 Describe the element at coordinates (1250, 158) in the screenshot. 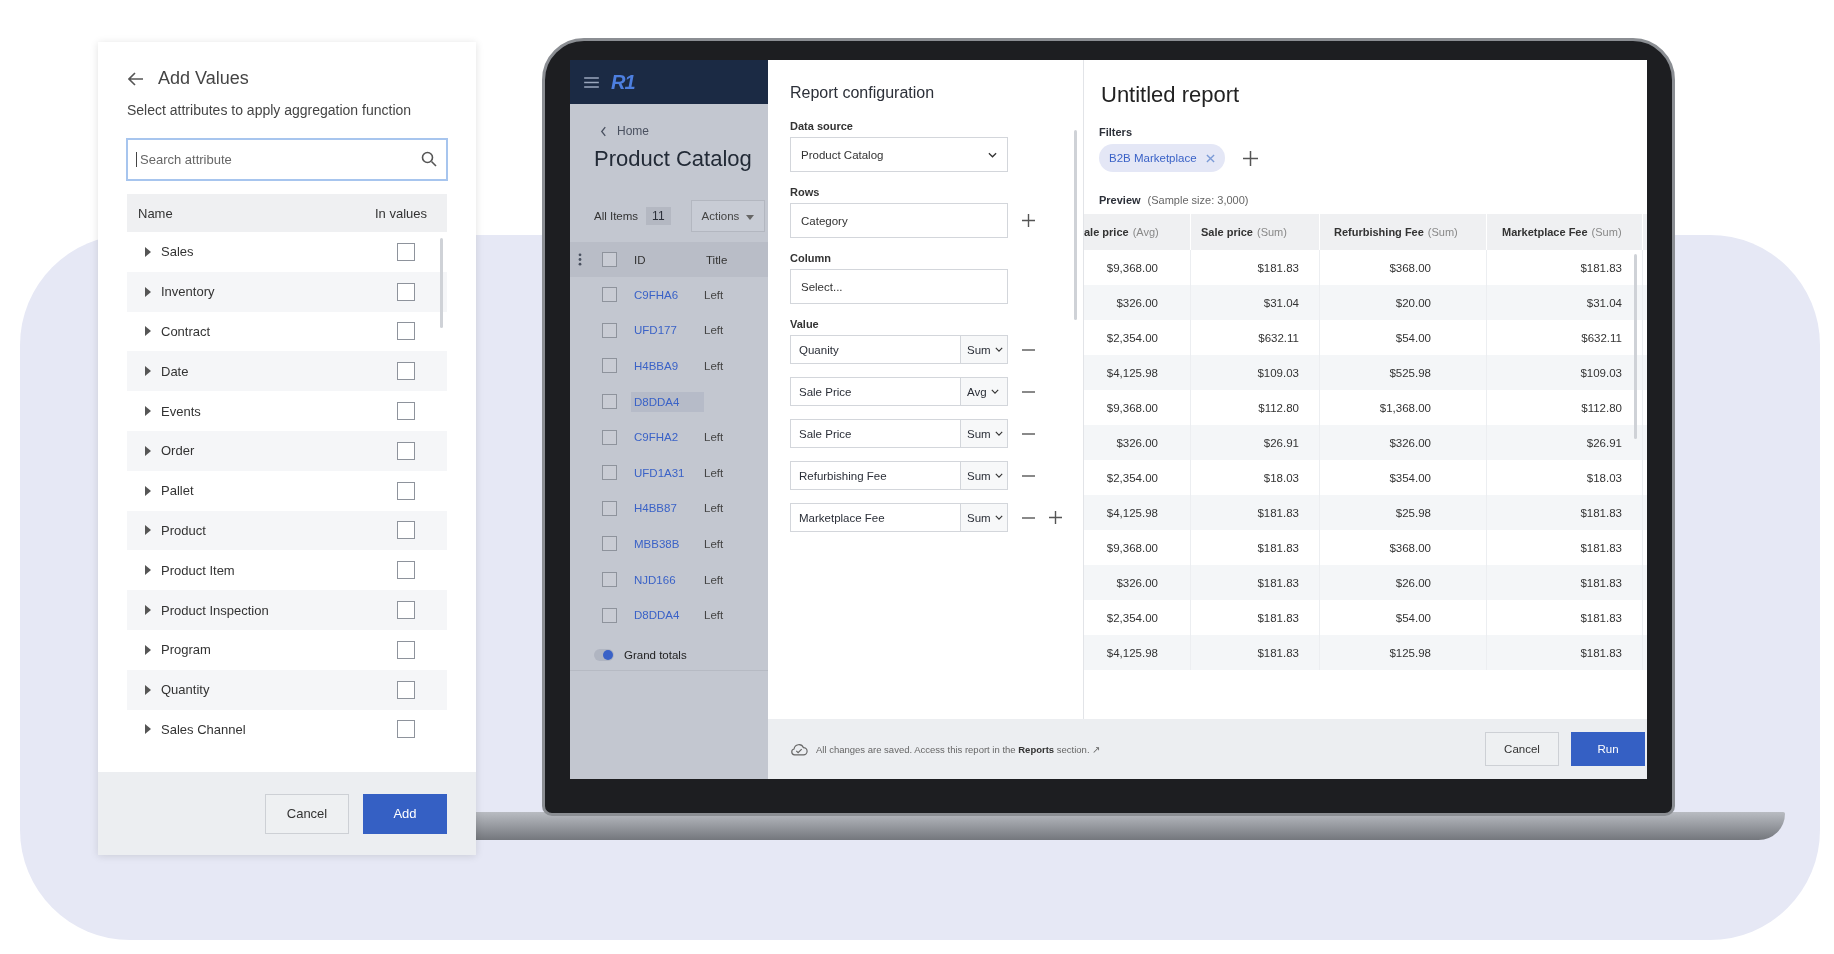

I see `add-filter-icon` at that location.